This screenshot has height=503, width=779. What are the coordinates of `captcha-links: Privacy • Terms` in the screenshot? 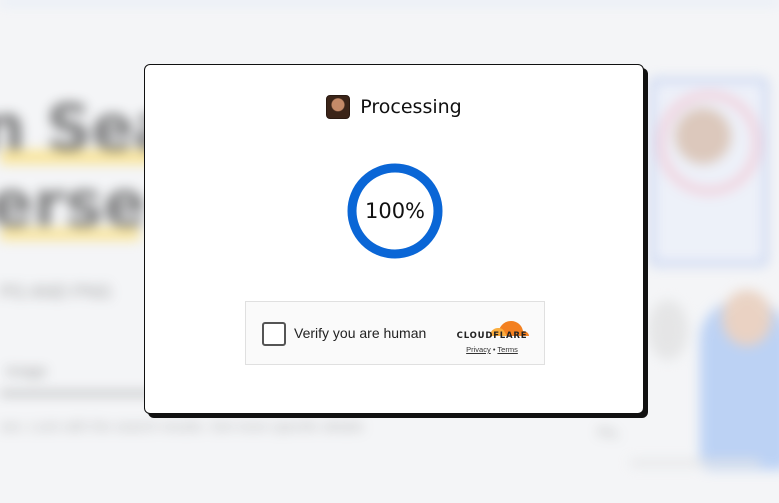 It's located at (492, 349).